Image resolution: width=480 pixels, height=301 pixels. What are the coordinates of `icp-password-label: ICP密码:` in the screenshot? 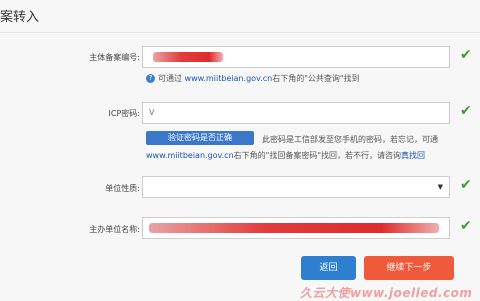 It's located at (124, 113).